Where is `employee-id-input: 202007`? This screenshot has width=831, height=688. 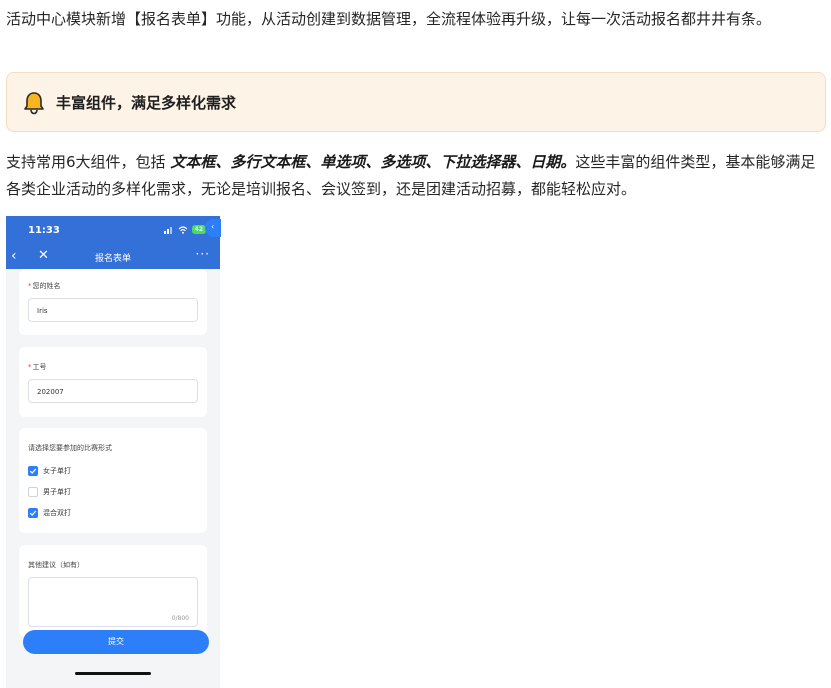 employee-id-input: 202007 is located at coordinates (113, 391).